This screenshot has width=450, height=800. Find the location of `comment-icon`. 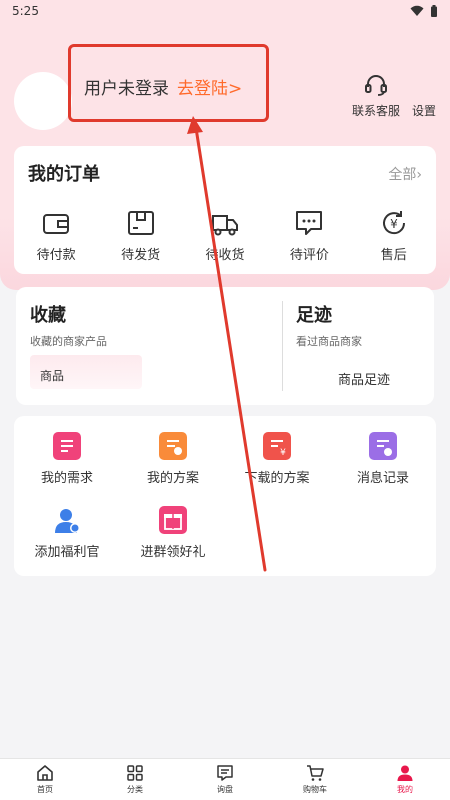

comment-icon is located at coordinates (309, 223).